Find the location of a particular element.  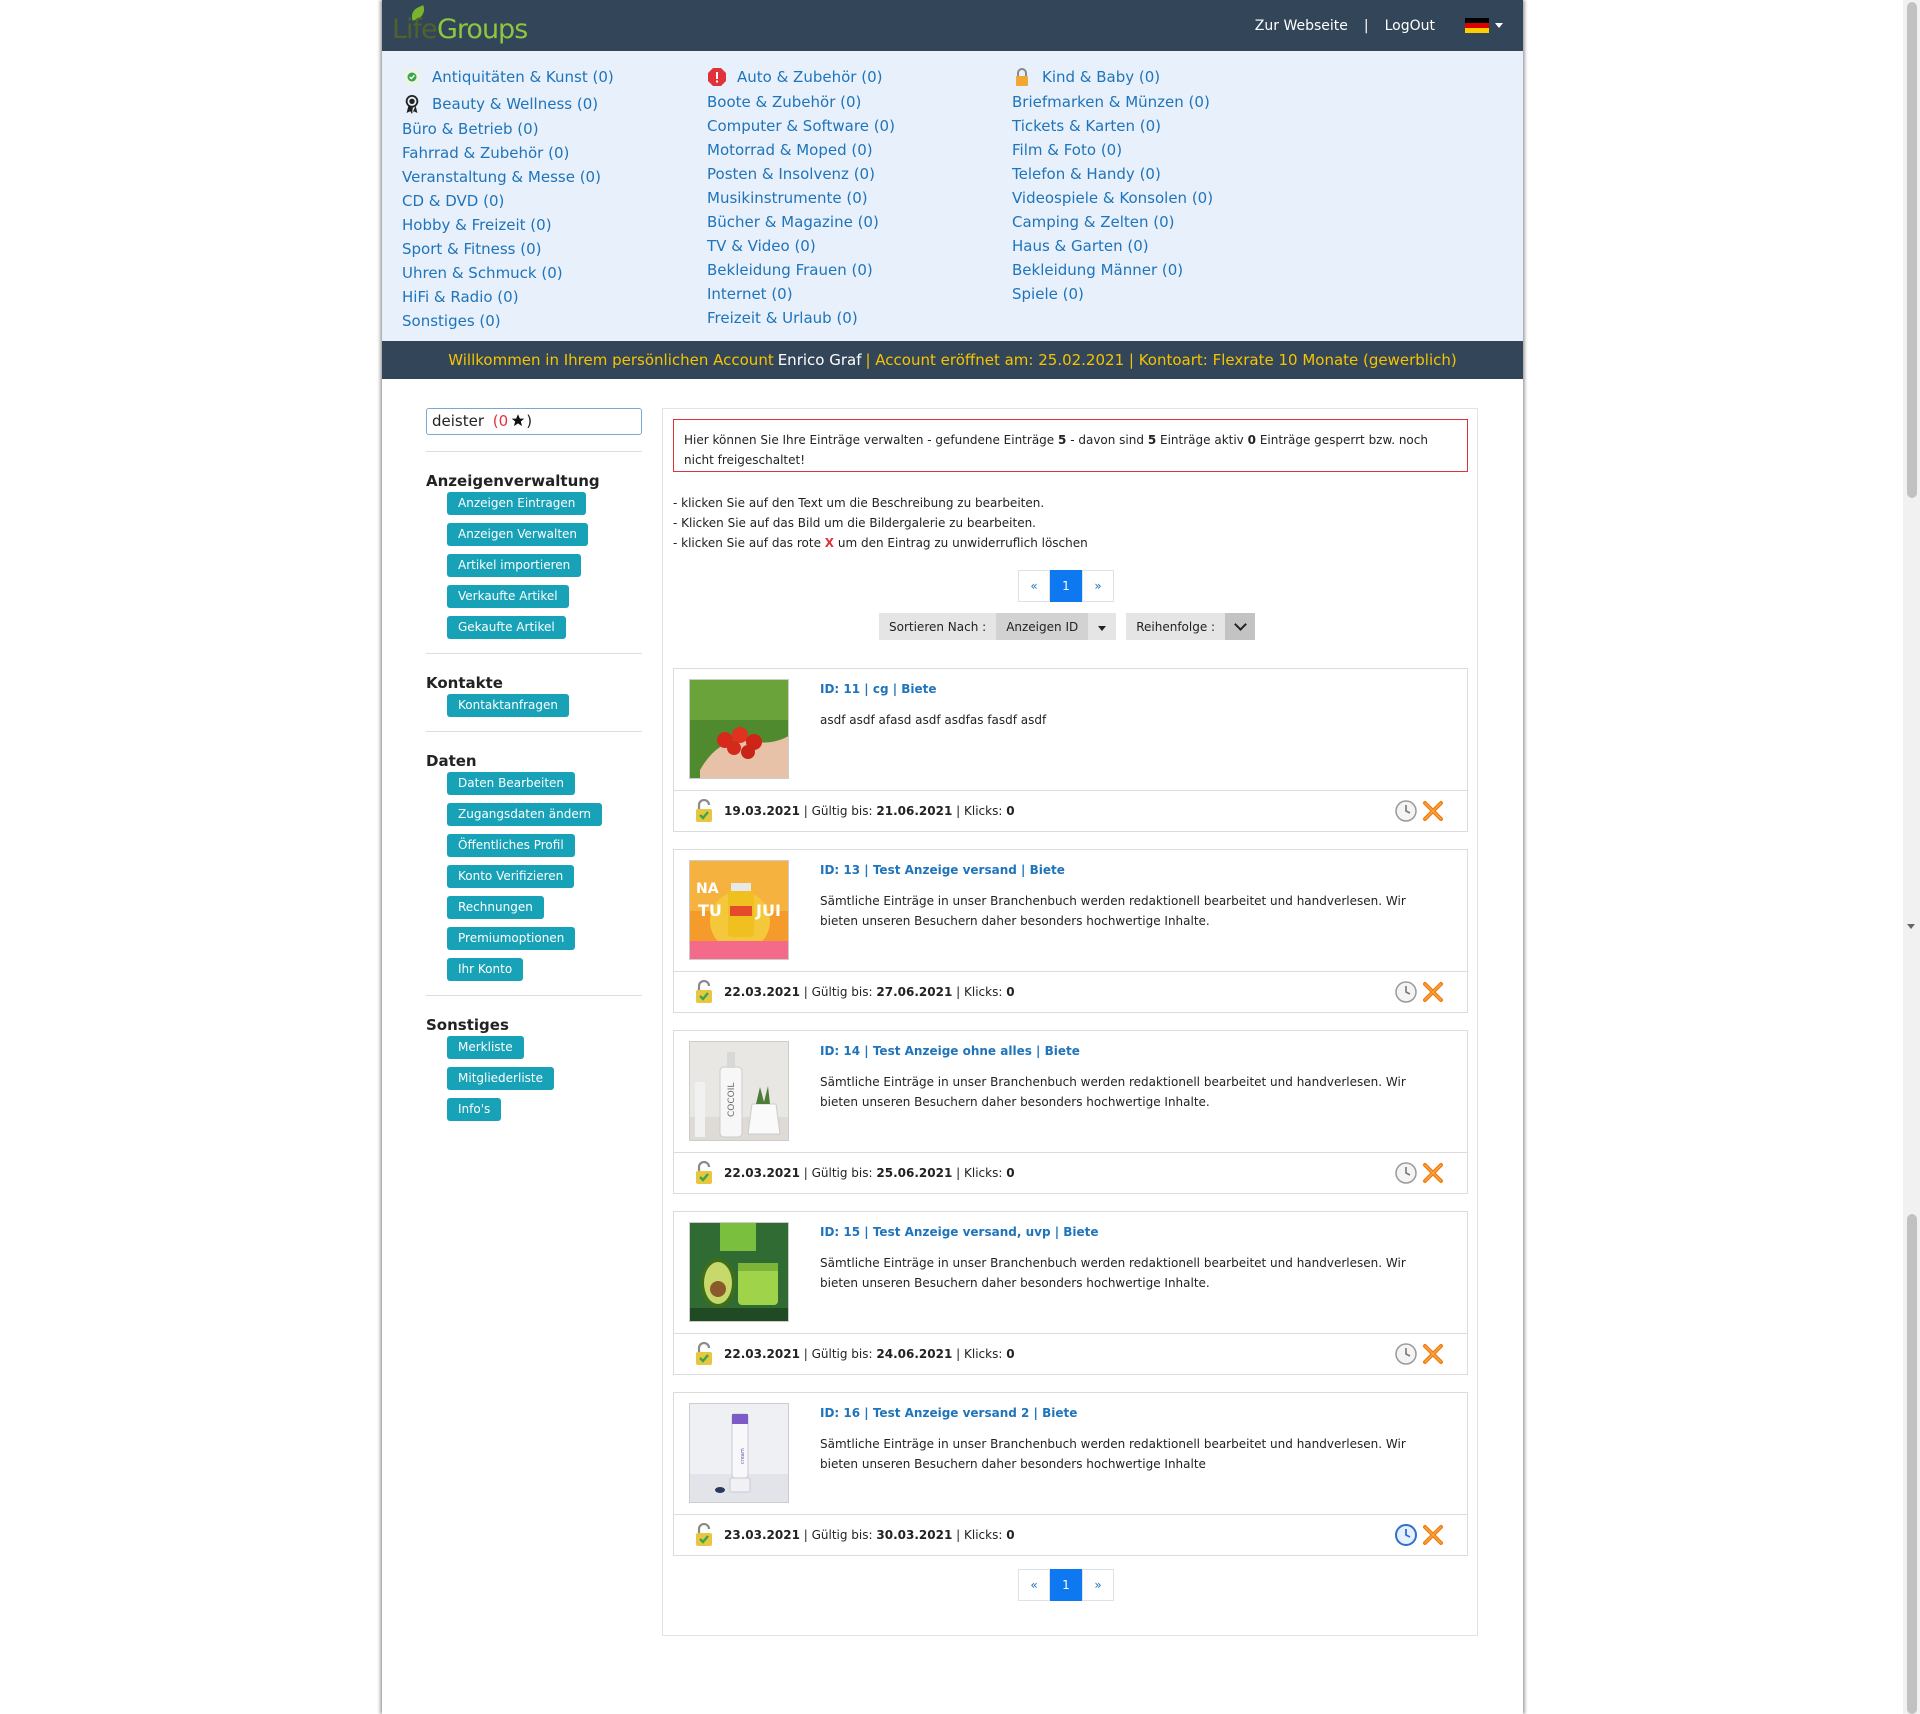

category-link: Motorrad & Moped (0) is located at coordinates (801, 150).